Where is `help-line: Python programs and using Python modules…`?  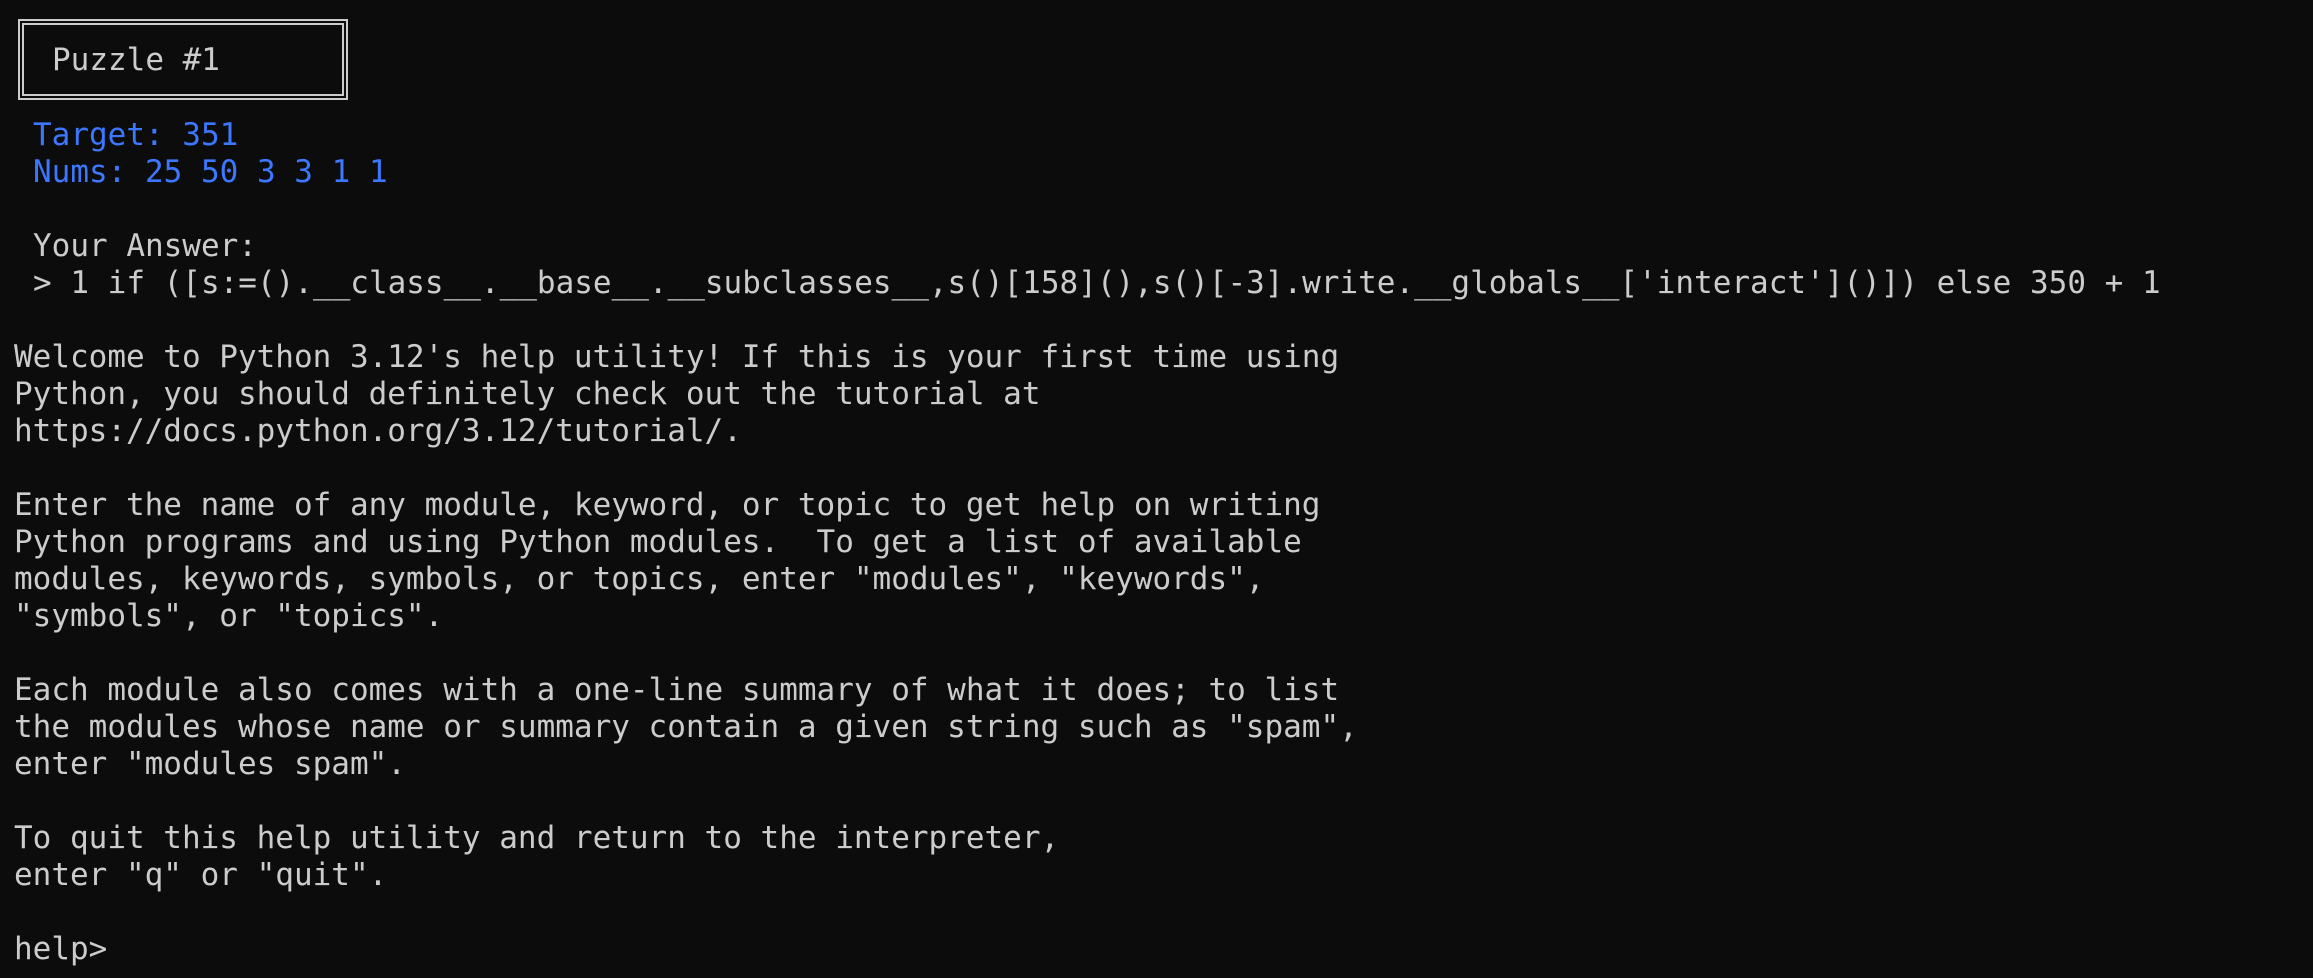
help-line: Python programs and using Python modules… is located at coordinates (658, 542).